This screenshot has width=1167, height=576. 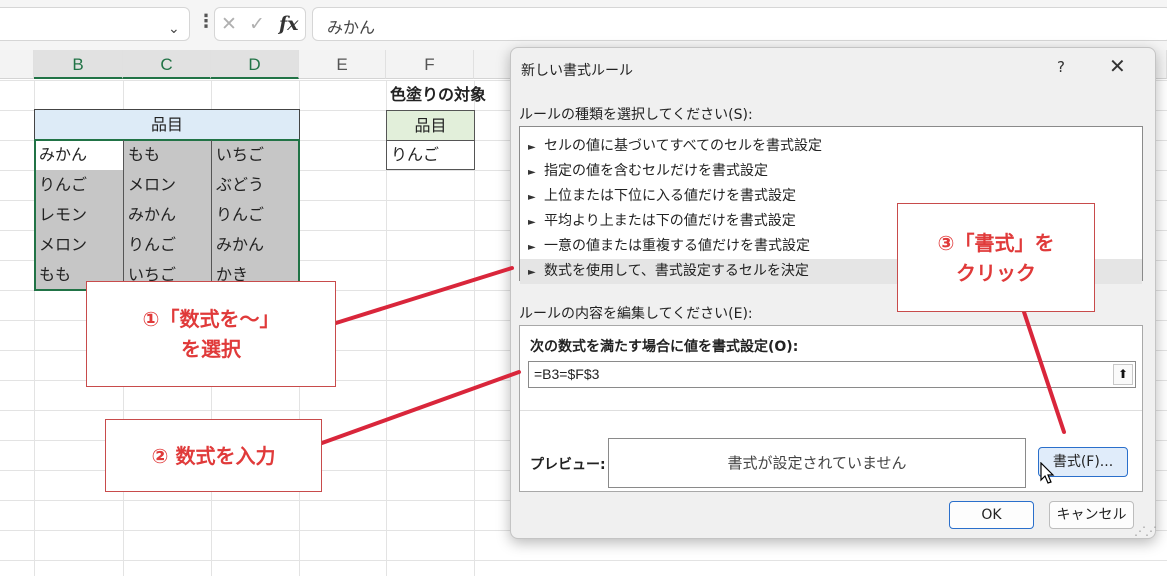 I want to click on formula-bar: ⌄ ⋮ ✕ ✓ fx みかん, so click(x=583, y=25).